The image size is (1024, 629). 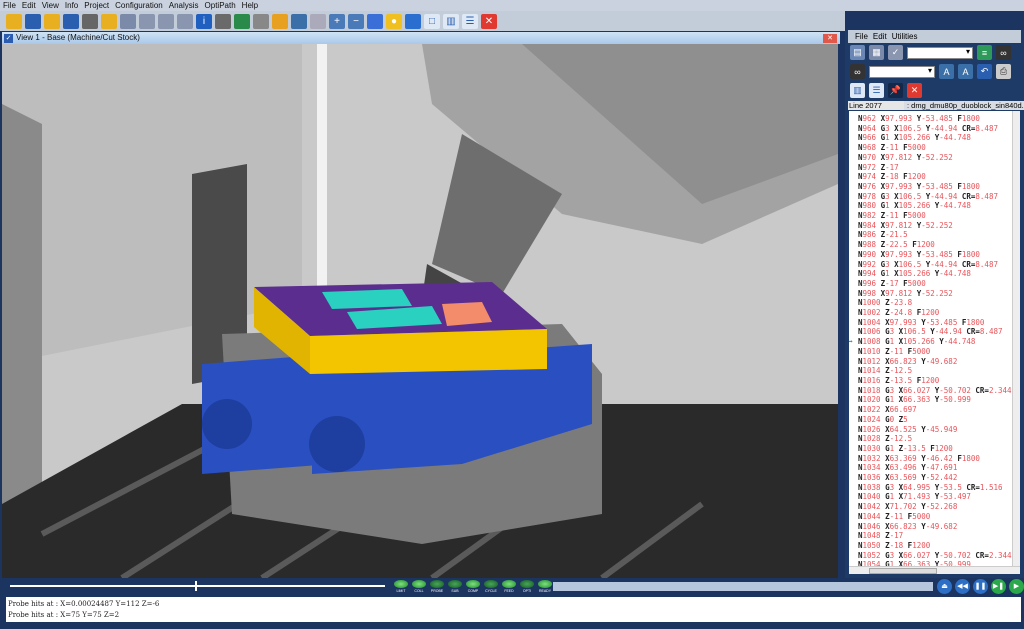 What do you see at coordinates (830, 38) in the screenshot?
I see `view-close-button: ✕` at bounding box center [830, 38].